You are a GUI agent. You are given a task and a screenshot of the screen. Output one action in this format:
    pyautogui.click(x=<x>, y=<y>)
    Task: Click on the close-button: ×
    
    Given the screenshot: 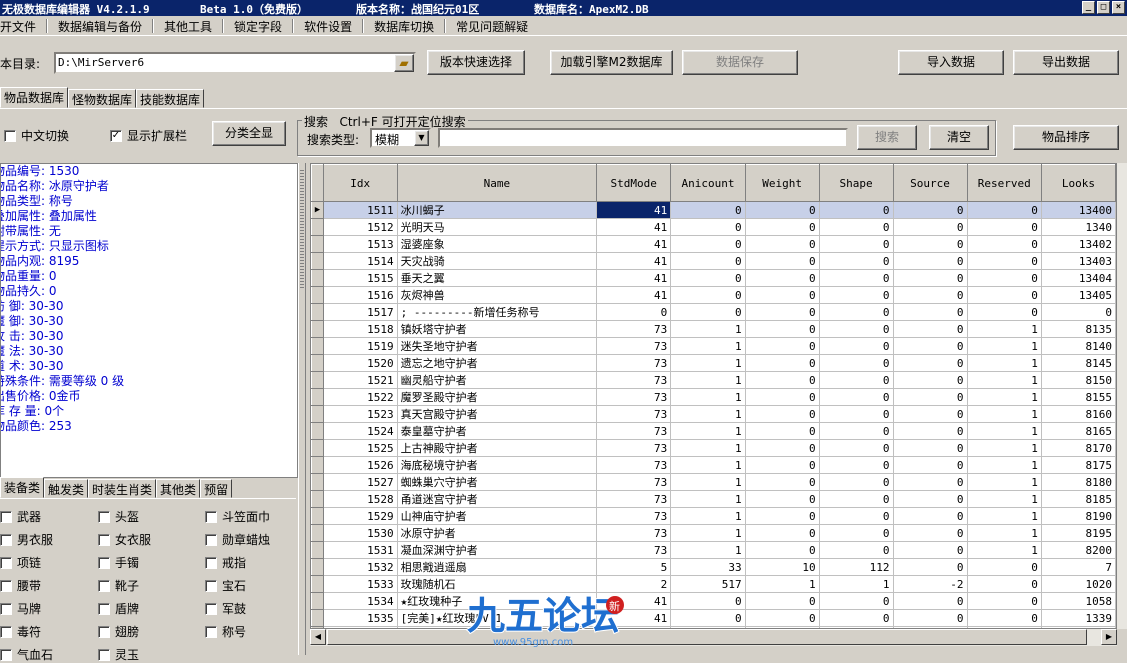 What is the action you would take?
    pyautogui.click(x=1118, y=7)
    